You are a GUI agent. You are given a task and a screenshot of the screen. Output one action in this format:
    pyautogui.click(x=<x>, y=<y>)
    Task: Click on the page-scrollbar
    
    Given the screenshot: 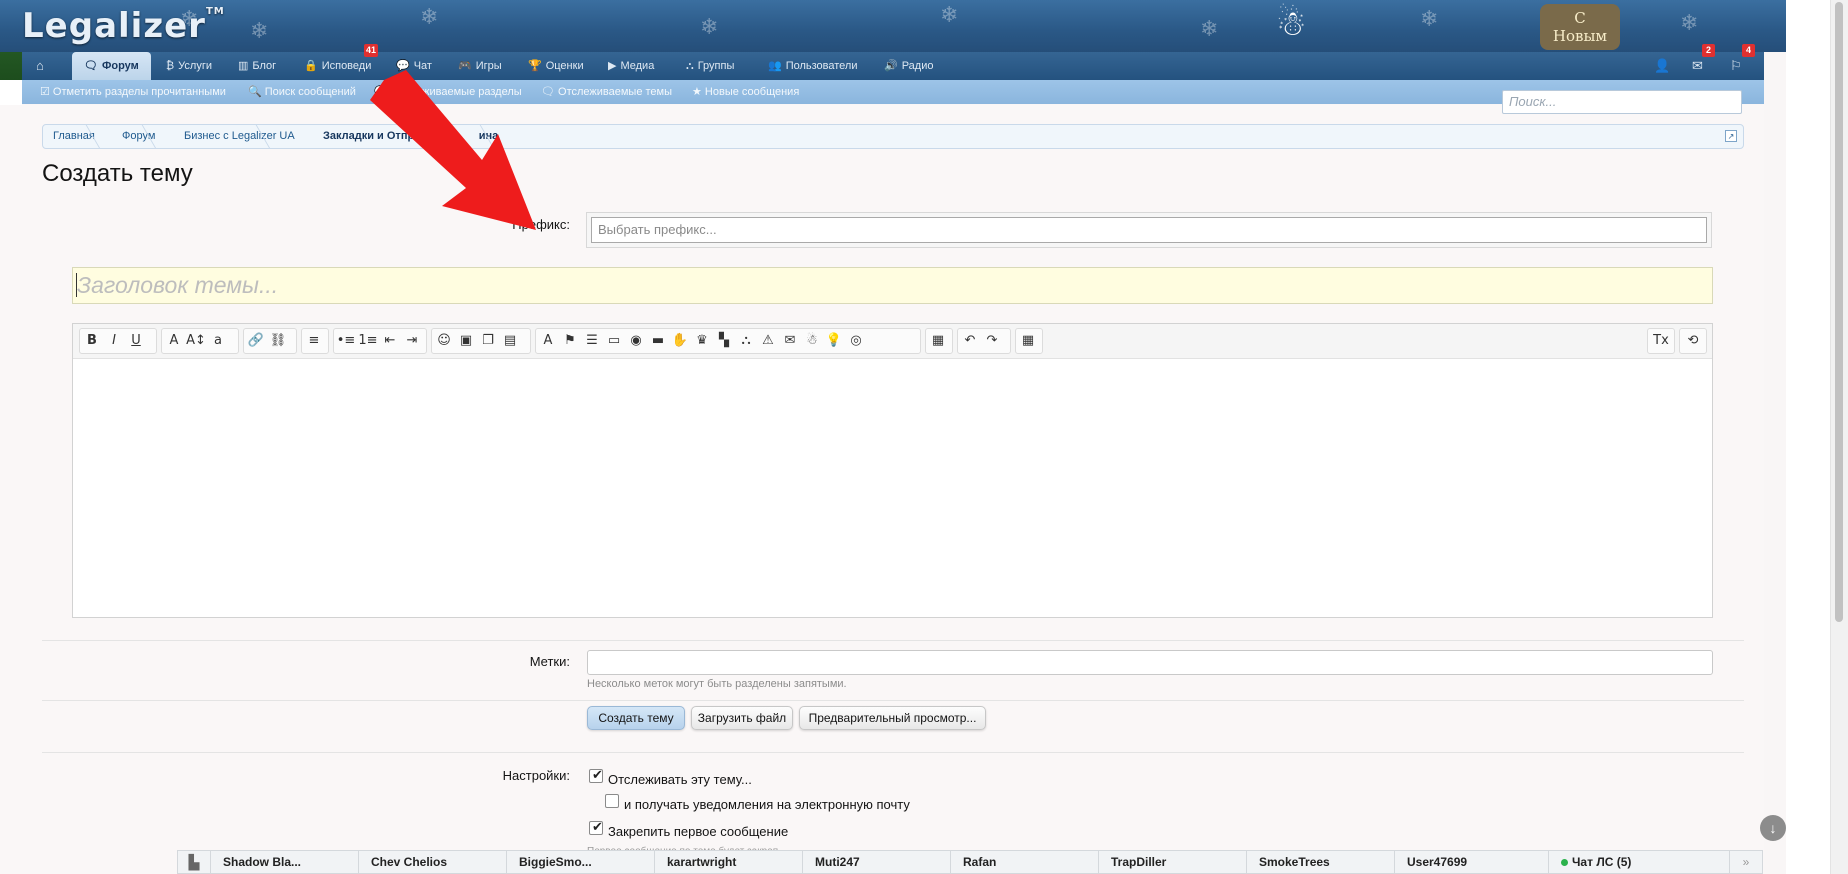 What is the action you would take?
    pyautogui.click(x=1839, y=437)
    